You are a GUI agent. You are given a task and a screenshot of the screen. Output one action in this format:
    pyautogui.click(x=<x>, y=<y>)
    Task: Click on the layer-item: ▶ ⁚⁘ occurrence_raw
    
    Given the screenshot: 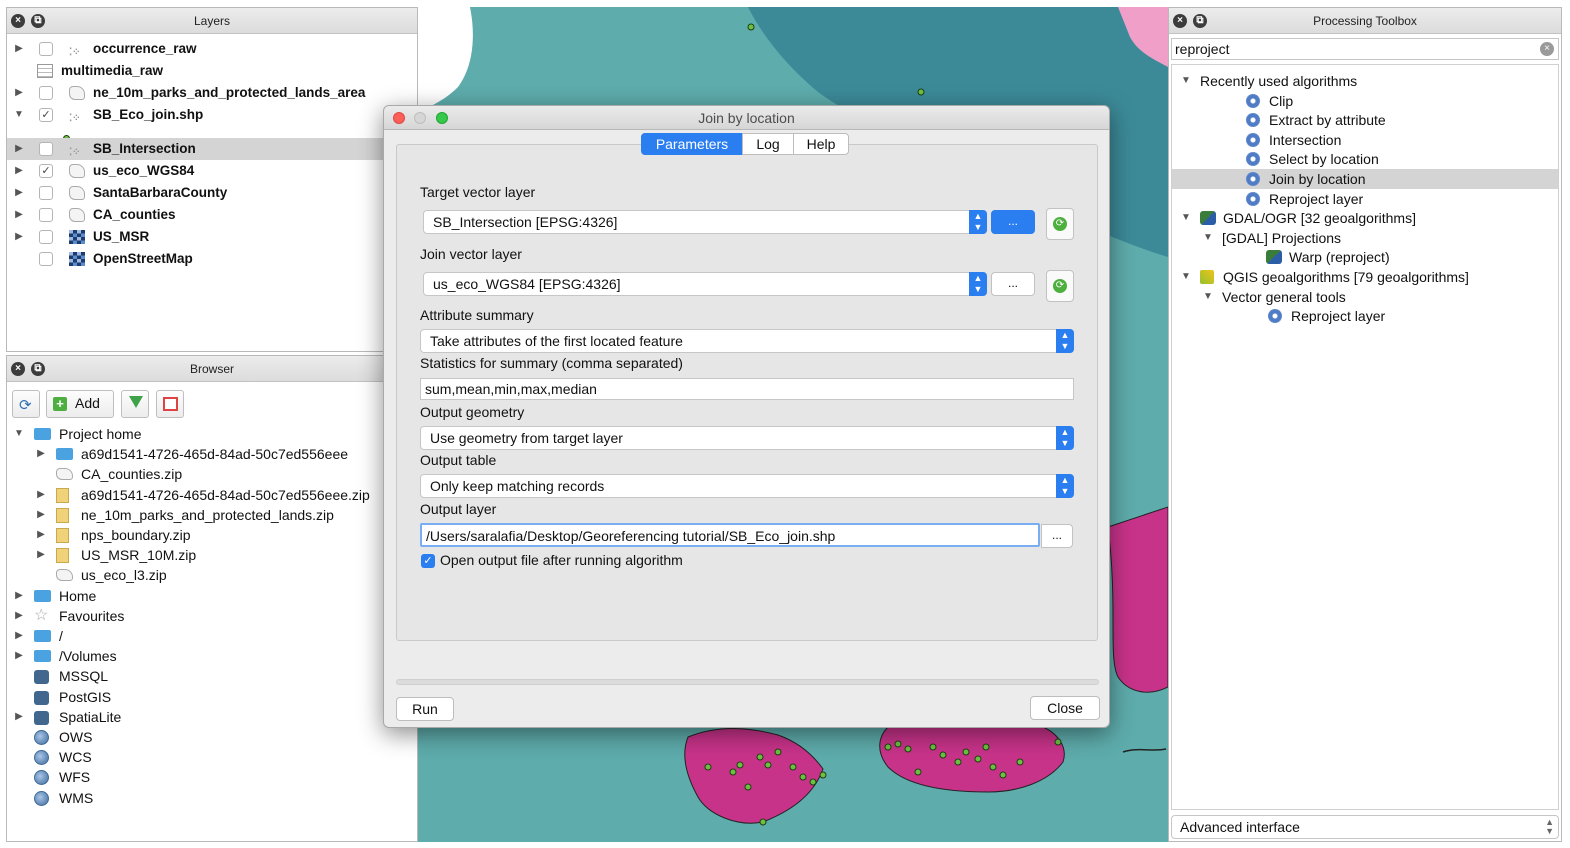 What is the action you would take?
    pyautogui.click(x=212, y=49)
    